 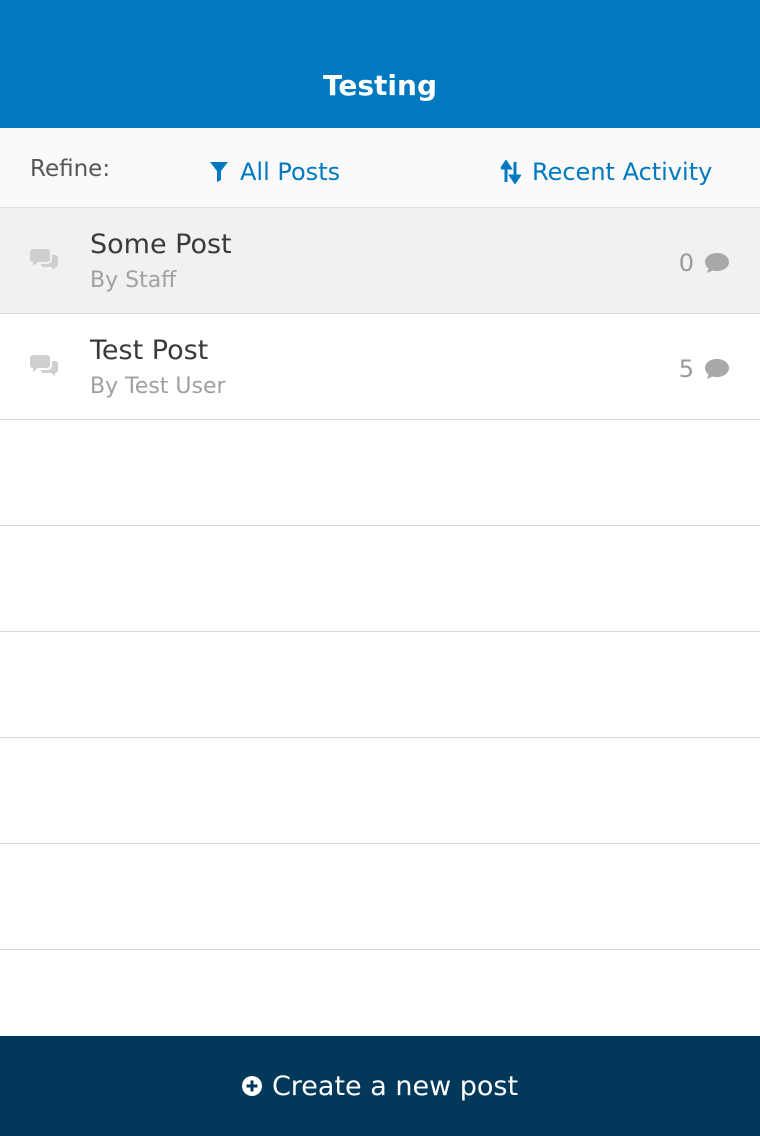 I want to click on comment-count-value: 5, so click(x=686, y=369).